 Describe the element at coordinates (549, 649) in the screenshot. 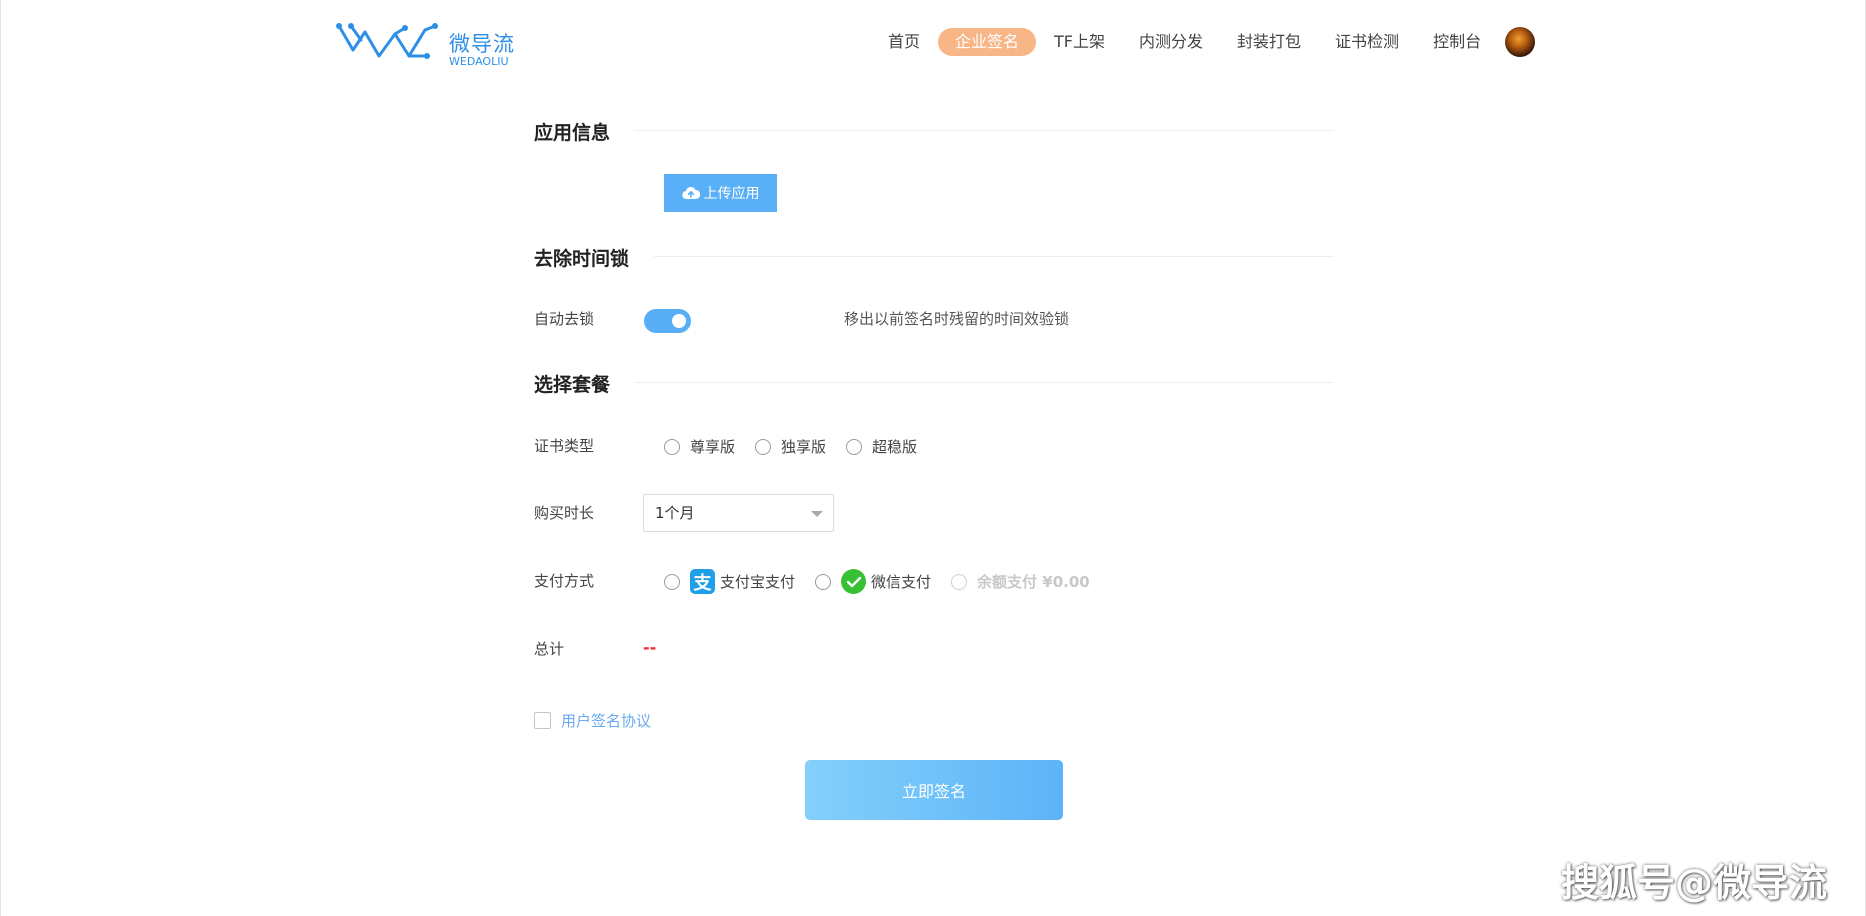

I see `total-label: 总计` at that location.